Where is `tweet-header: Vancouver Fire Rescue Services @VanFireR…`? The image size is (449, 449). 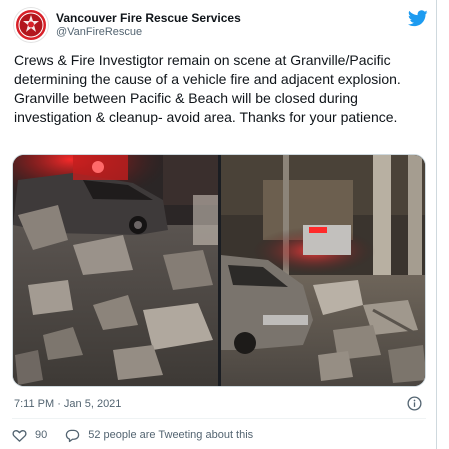 tweet-header: Vancouver Fire Rescue Services @VanFireR… is located at coordinates (220, 26).